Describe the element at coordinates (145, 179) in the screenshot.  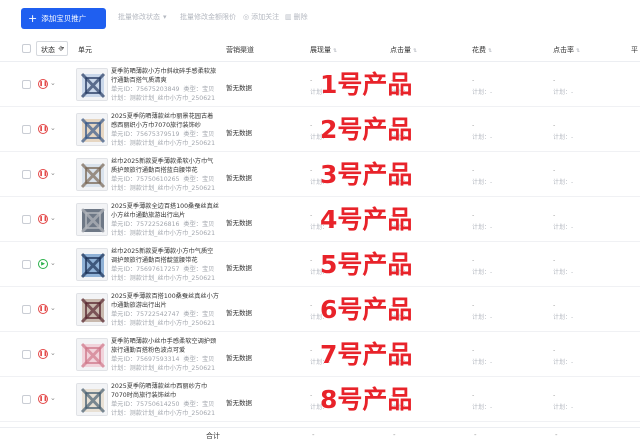
I see `unit-id: 单元ID：75750610265` at that location.